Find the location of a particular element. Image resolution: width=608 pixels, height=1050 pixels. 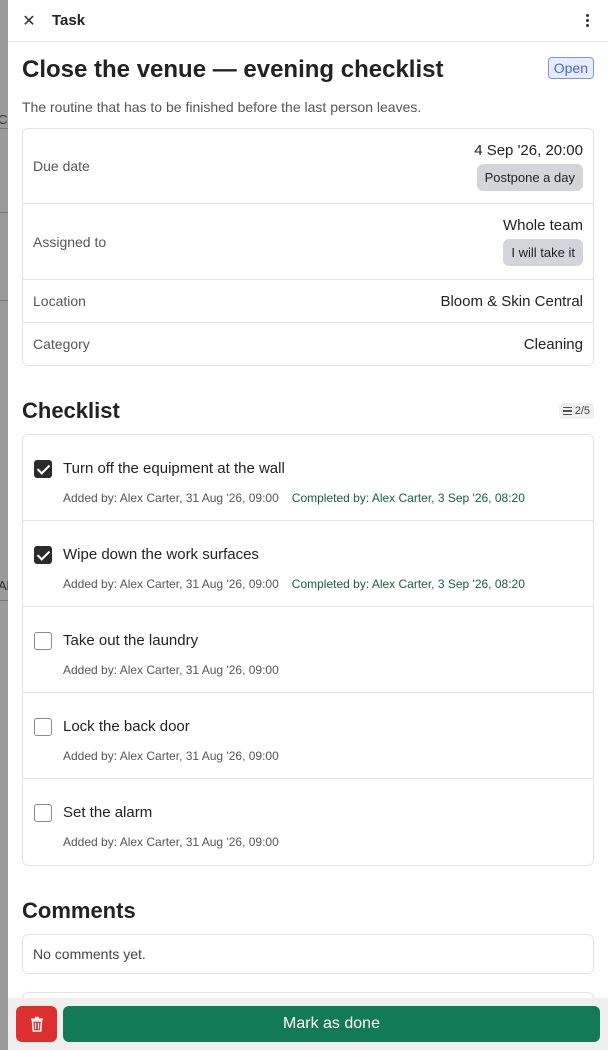

panel-header: ✕ Task is located at coordinates (308, 21).